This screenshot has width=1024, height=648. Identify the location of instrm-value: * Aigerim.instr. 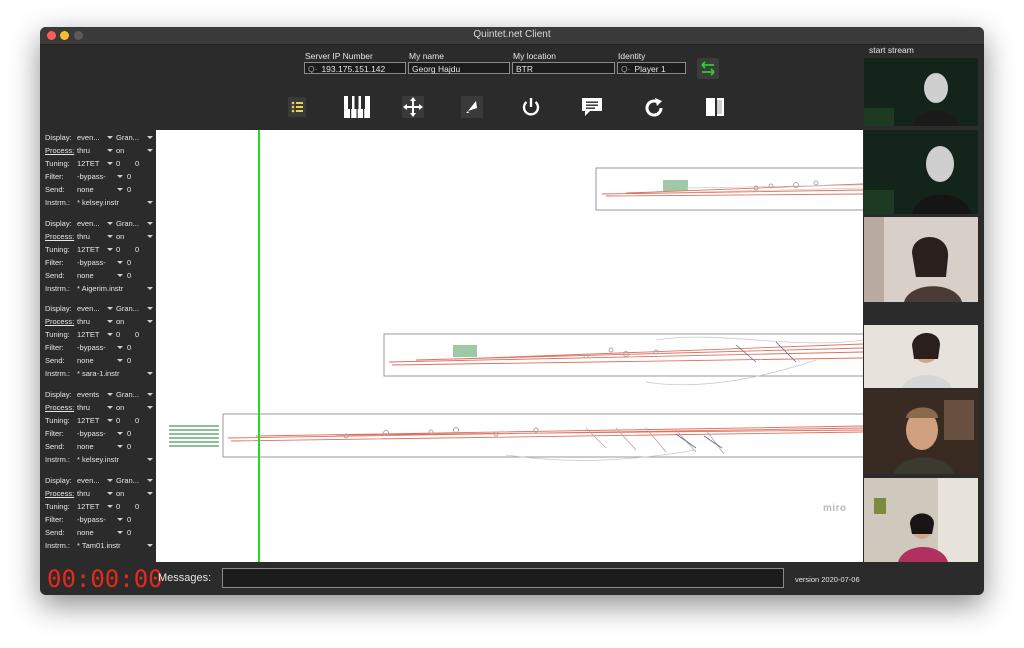
(100, 289).